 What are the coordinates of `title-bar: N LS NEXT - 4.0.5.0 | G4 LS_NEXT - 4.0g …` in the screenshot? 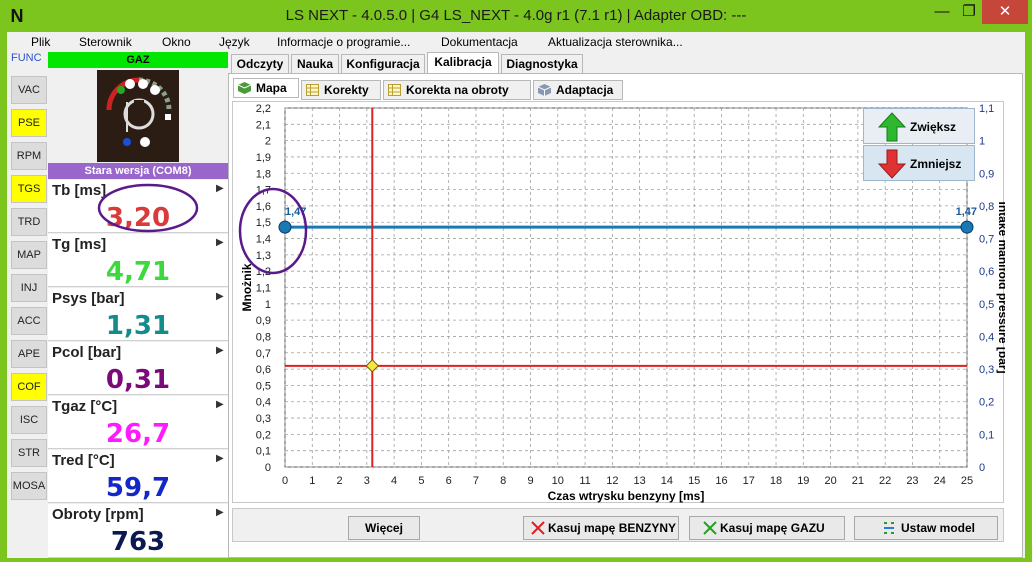 It's located at (516, 16).